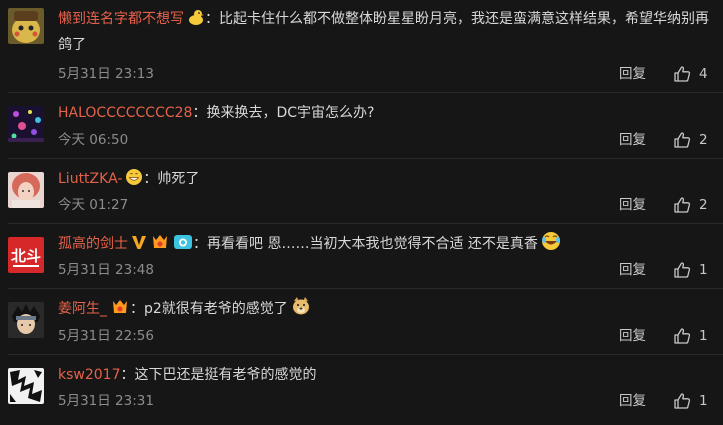 The image size is (723, 425). Describe the element at coordinates (134, 177) in the screenshot. I see `grin-emoji-icon` at that location.